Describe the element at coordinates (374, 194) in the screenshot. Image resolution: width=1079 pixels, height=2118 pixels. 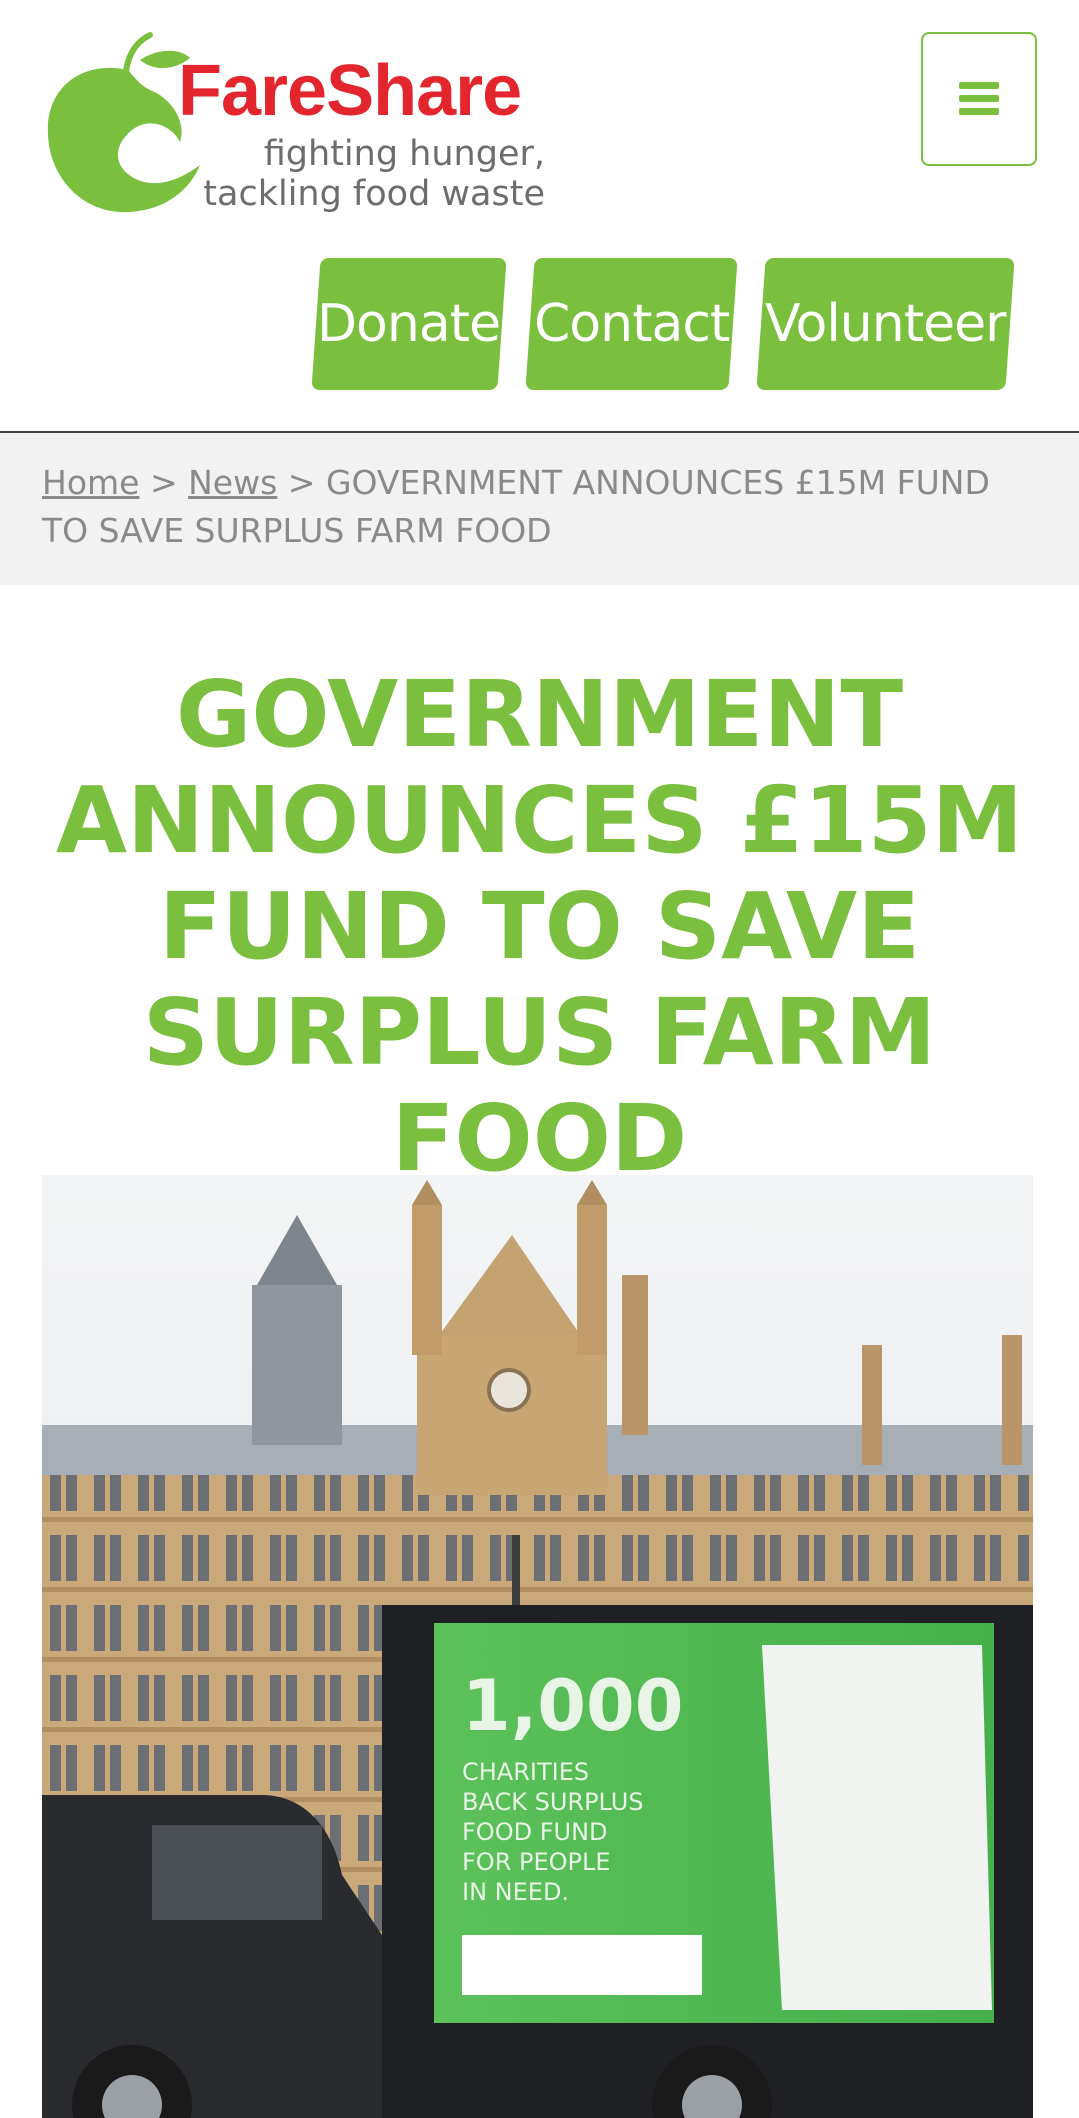
I see `tagline-line-2: tackling food waste` at that location.